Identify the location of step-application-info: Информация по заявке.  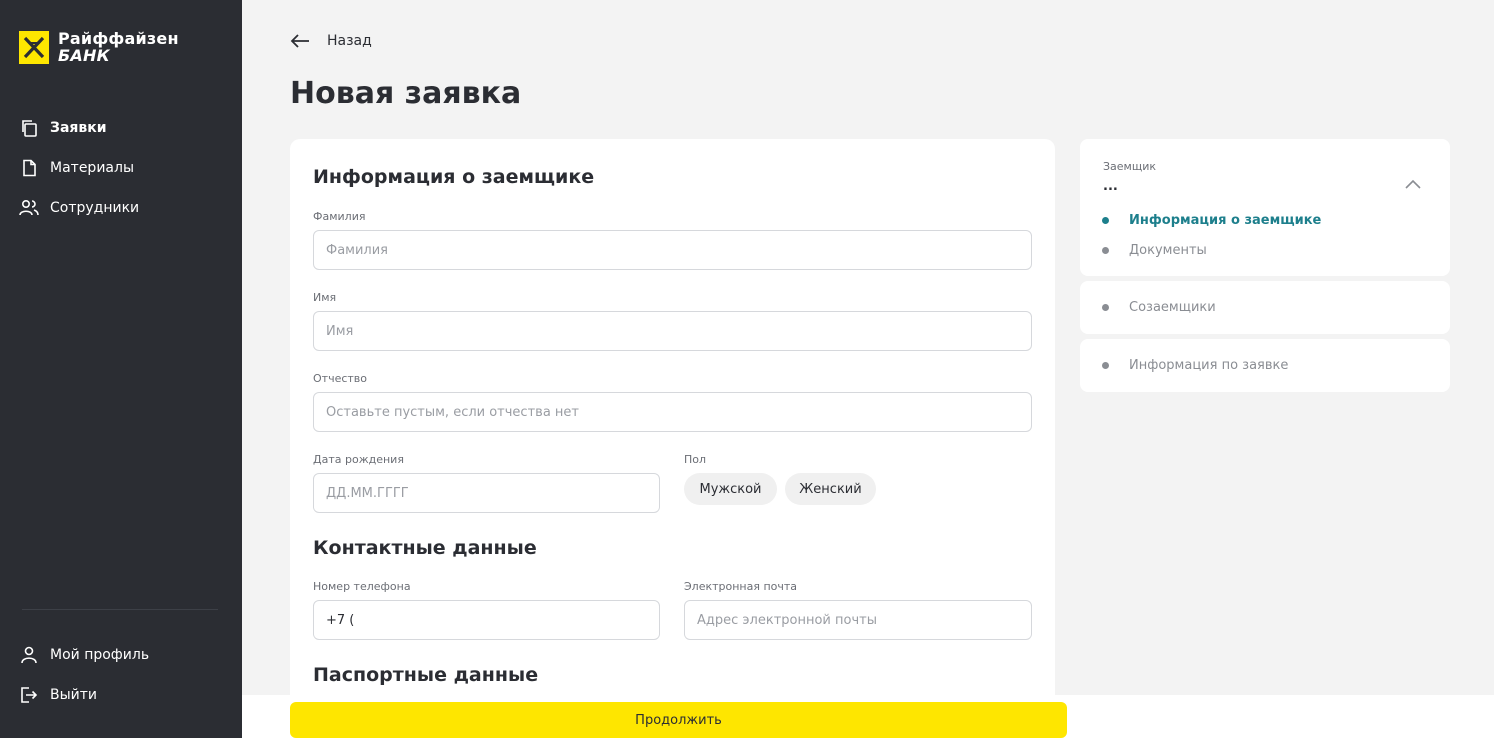
(1195, 365).